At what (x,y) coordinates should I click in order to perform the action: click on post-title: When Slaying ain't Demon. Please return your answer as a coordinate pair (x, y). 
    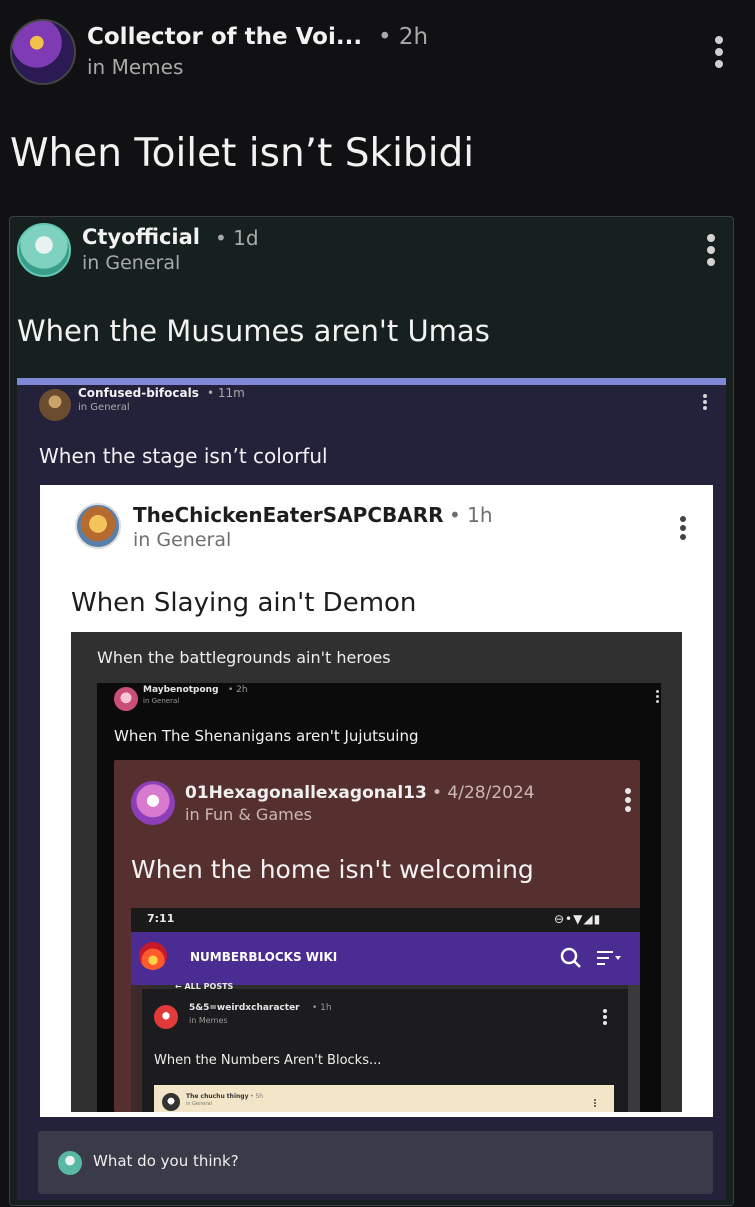
    Looking at the image, I should click on (244, 603).